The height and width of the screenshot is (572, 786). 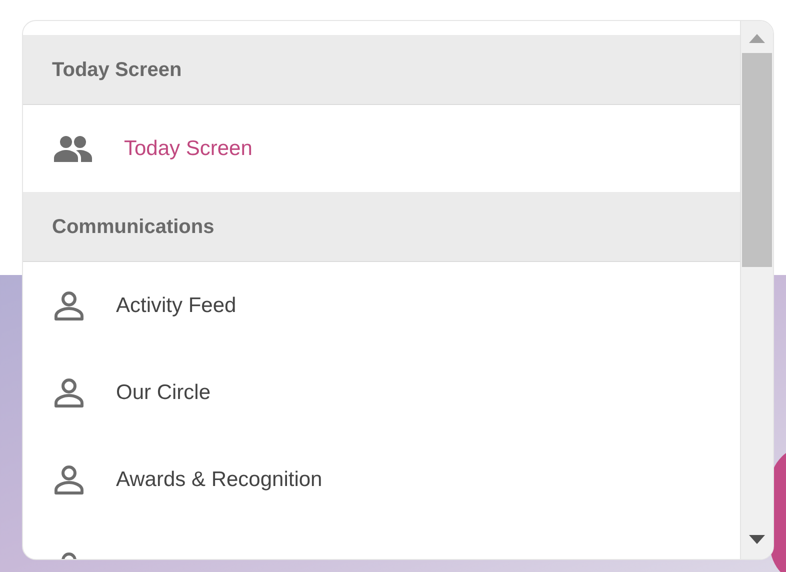 What do you see at coordinates (756, 290) in the screenshot?
I see `scrollbar` at bounding box center [756, 290].